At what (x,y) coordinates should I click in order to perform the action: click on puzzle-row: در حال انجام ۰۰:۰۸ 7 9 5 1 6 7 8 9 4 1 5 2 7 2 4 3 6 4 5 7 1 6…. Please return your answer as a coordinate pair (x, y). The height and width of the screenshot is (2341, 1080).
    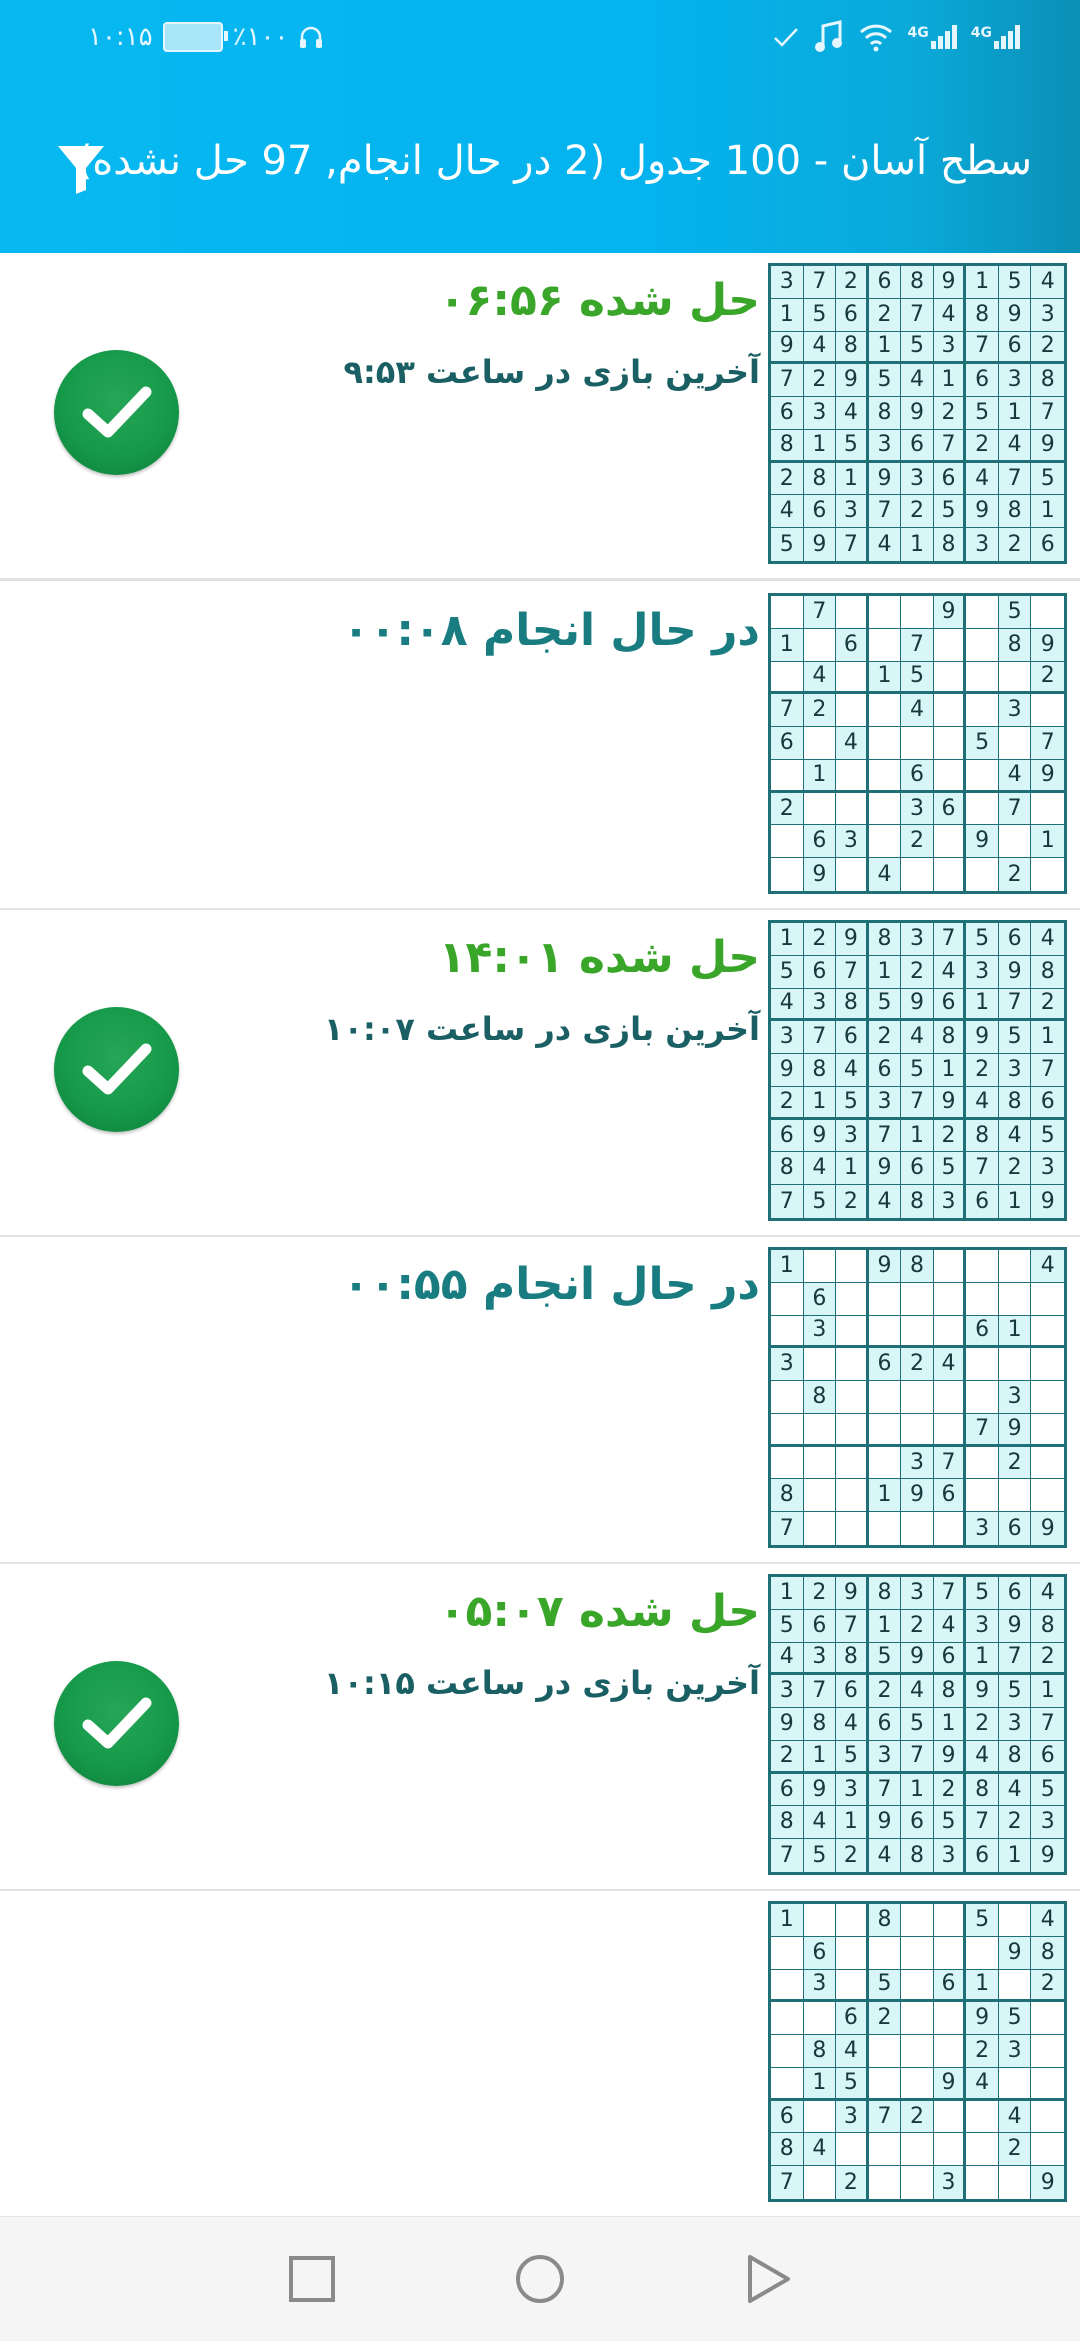
    Looking at the image, I should click on (540, 747).